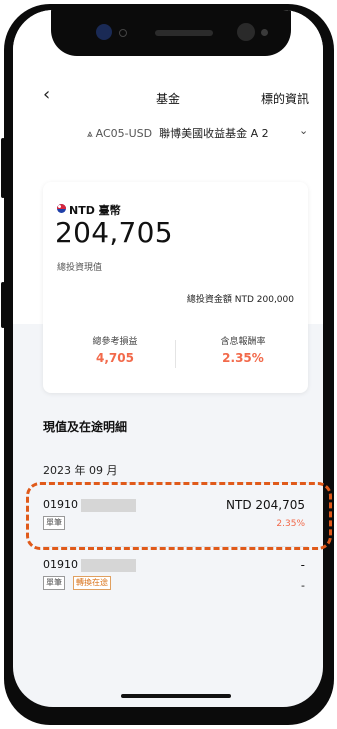 This screenshot has width=337, height=729. What do you see at coordinates (184, 33) in the screenshot?
I see `speaker-grille` at bounding box center [184, 33].